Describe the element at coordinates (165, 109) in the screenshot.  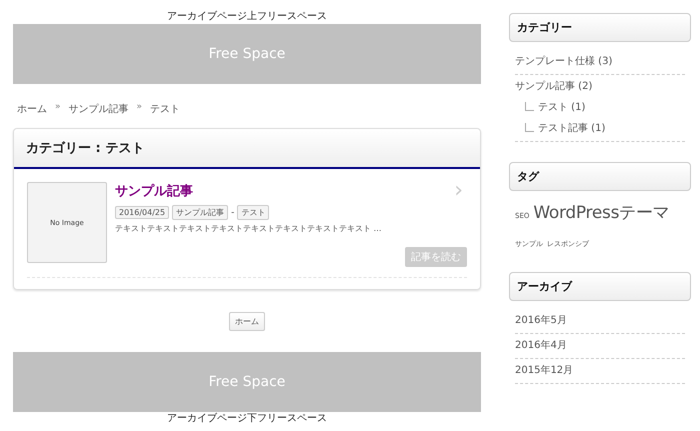
I see `breadcrumb-link: テスト` at that location.